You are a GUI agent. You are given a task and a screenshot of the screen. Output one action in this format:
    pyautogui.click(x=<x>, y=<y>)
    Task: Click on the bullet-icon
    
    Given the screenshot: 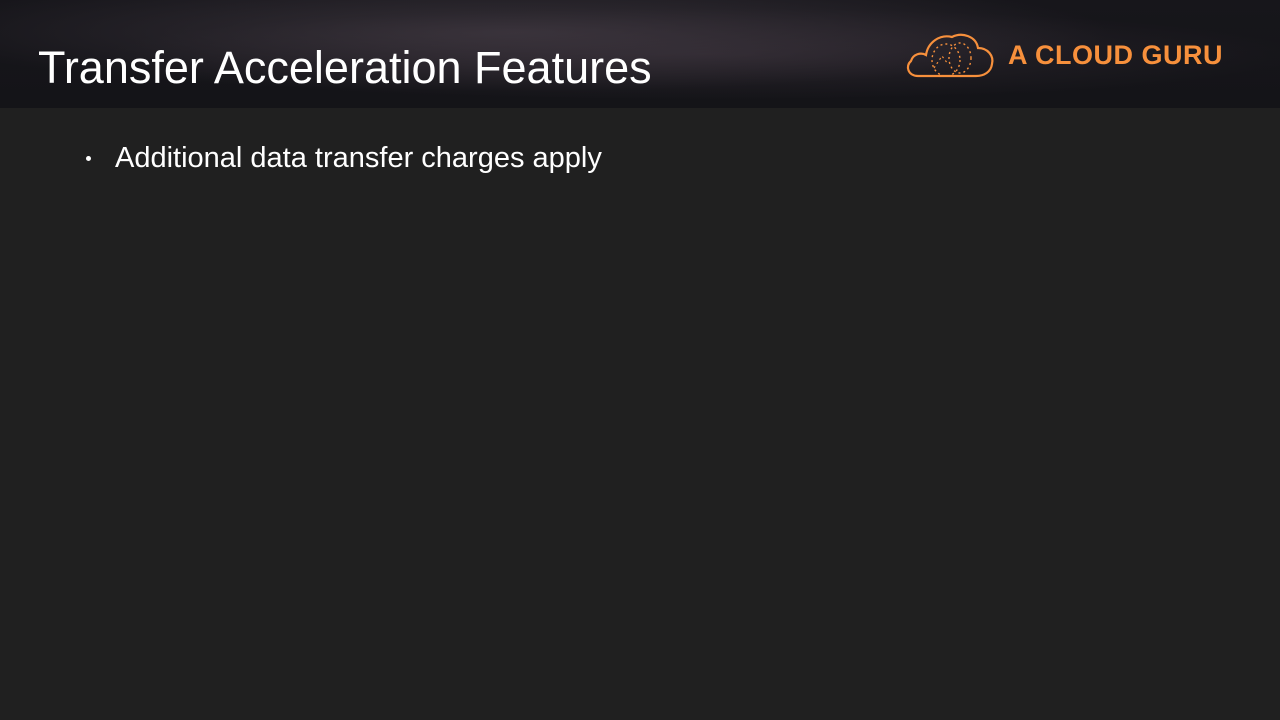 What is the action you would take?
    pyautogui.click(x=88, y=158)
    